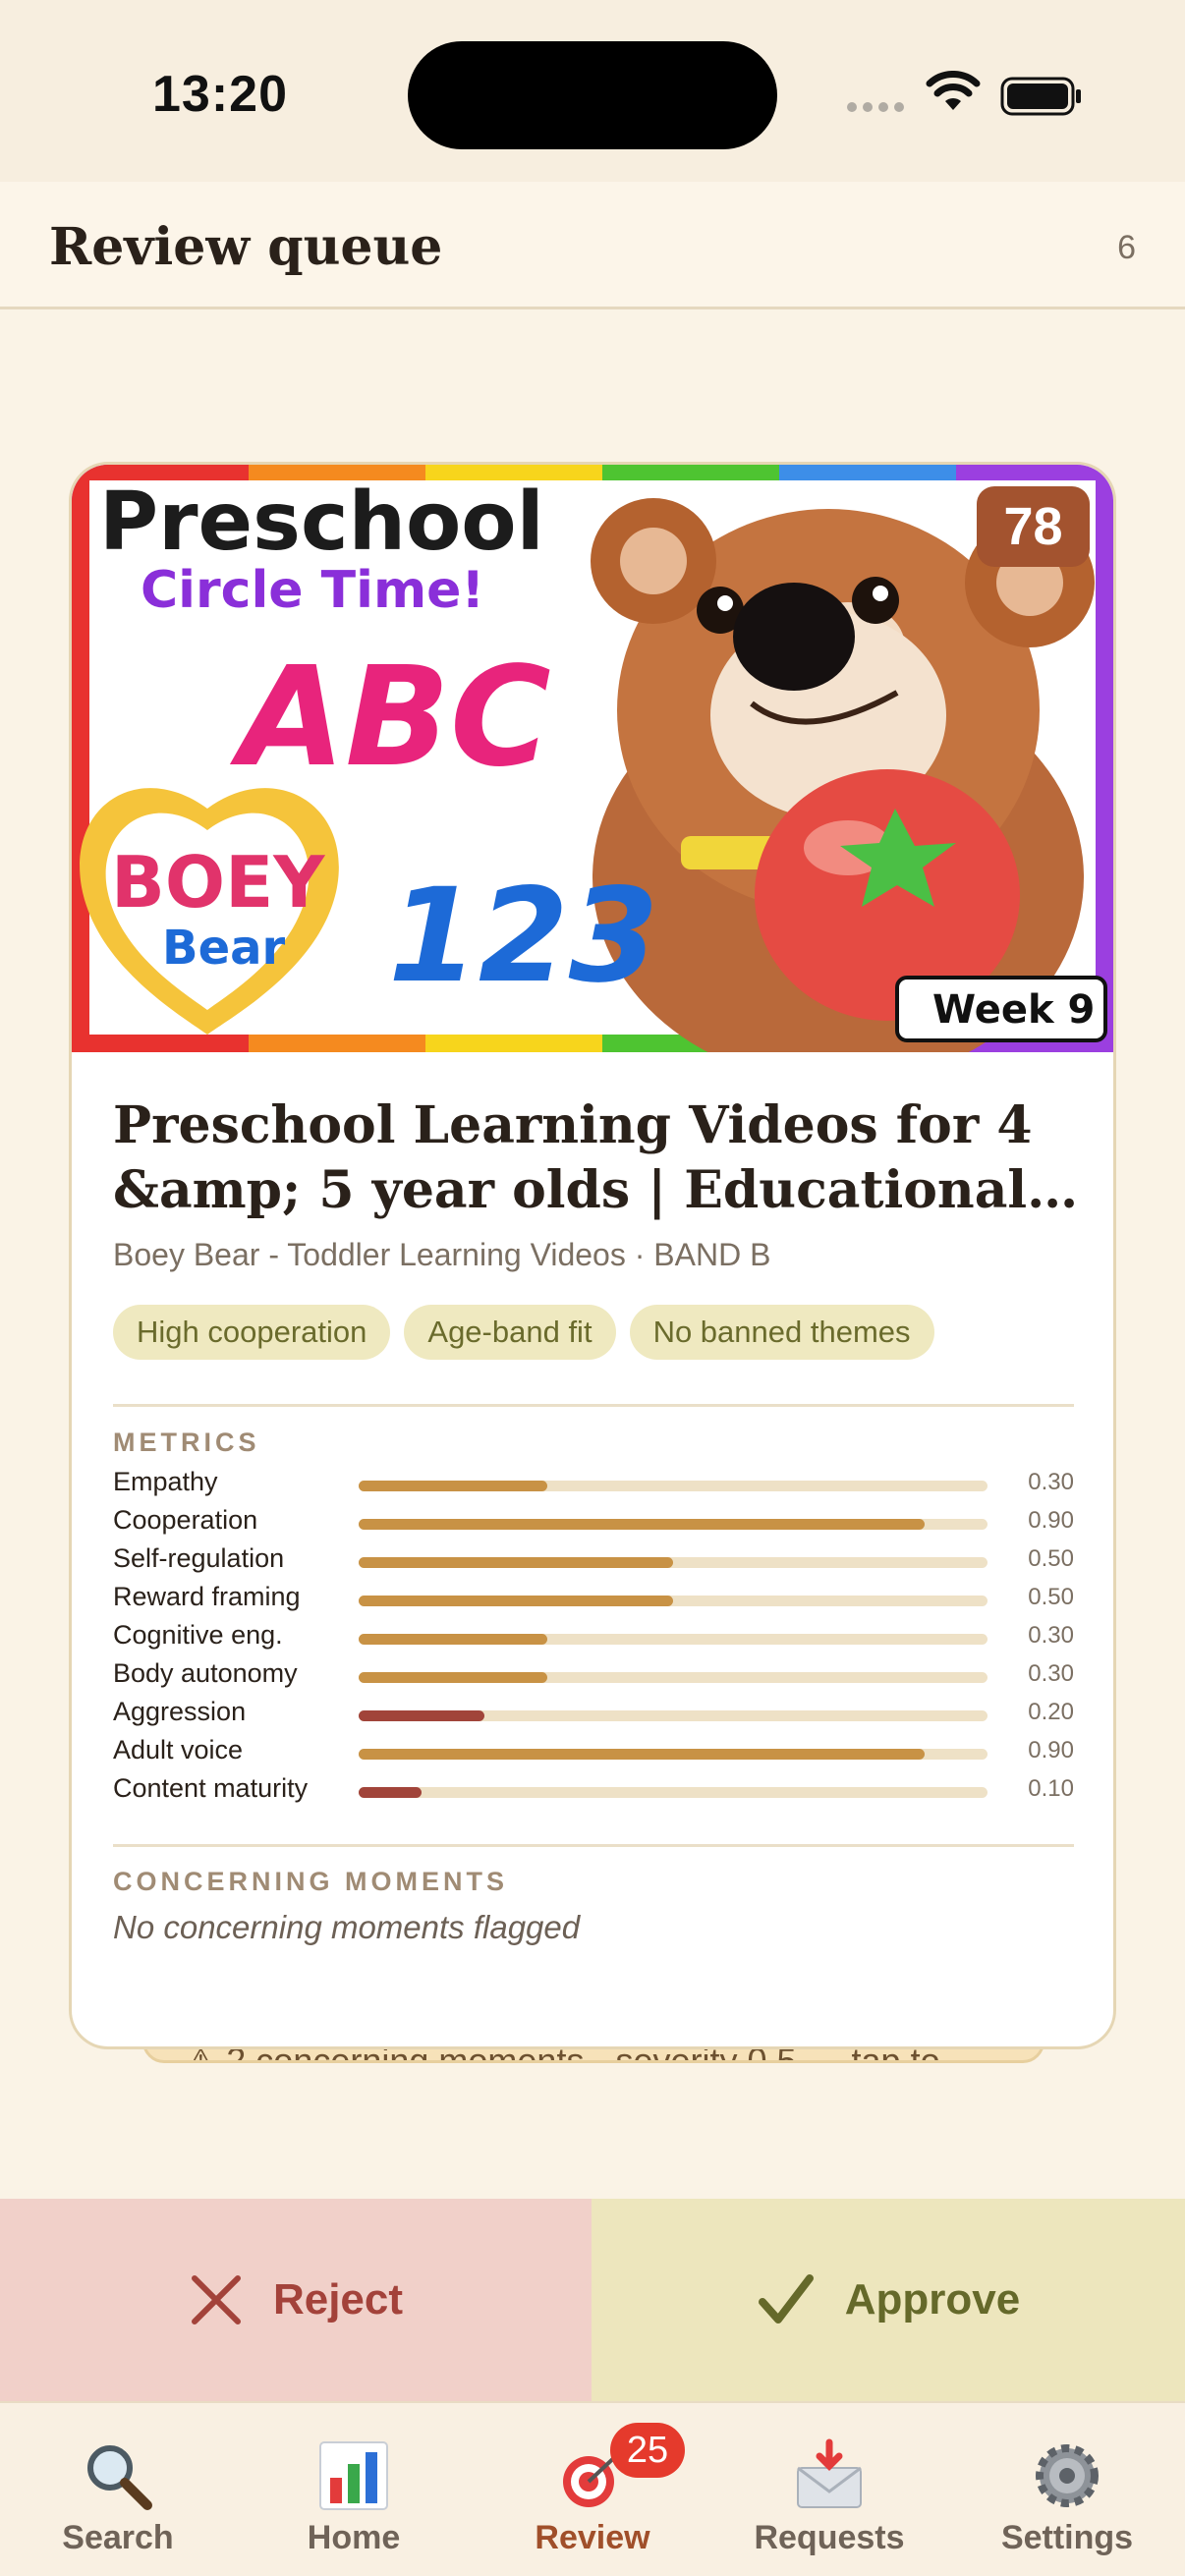 Image resolution: width=1185 pixels, height=2576 pixels. Describe the element at coordinates (1051, 1788) in the screenshot. I see `metric-value: 0.10` at that location.